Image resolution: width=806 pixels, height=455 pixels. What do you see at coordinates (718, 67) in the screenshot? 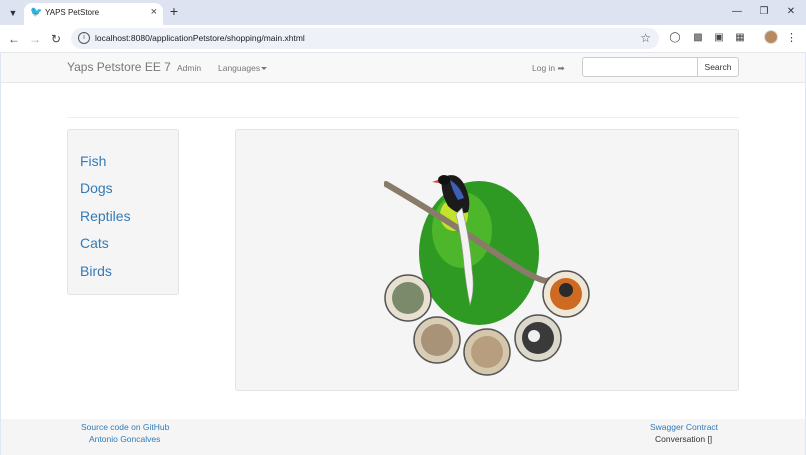
I see `search-button: Search` at bounding box center [718, 67].